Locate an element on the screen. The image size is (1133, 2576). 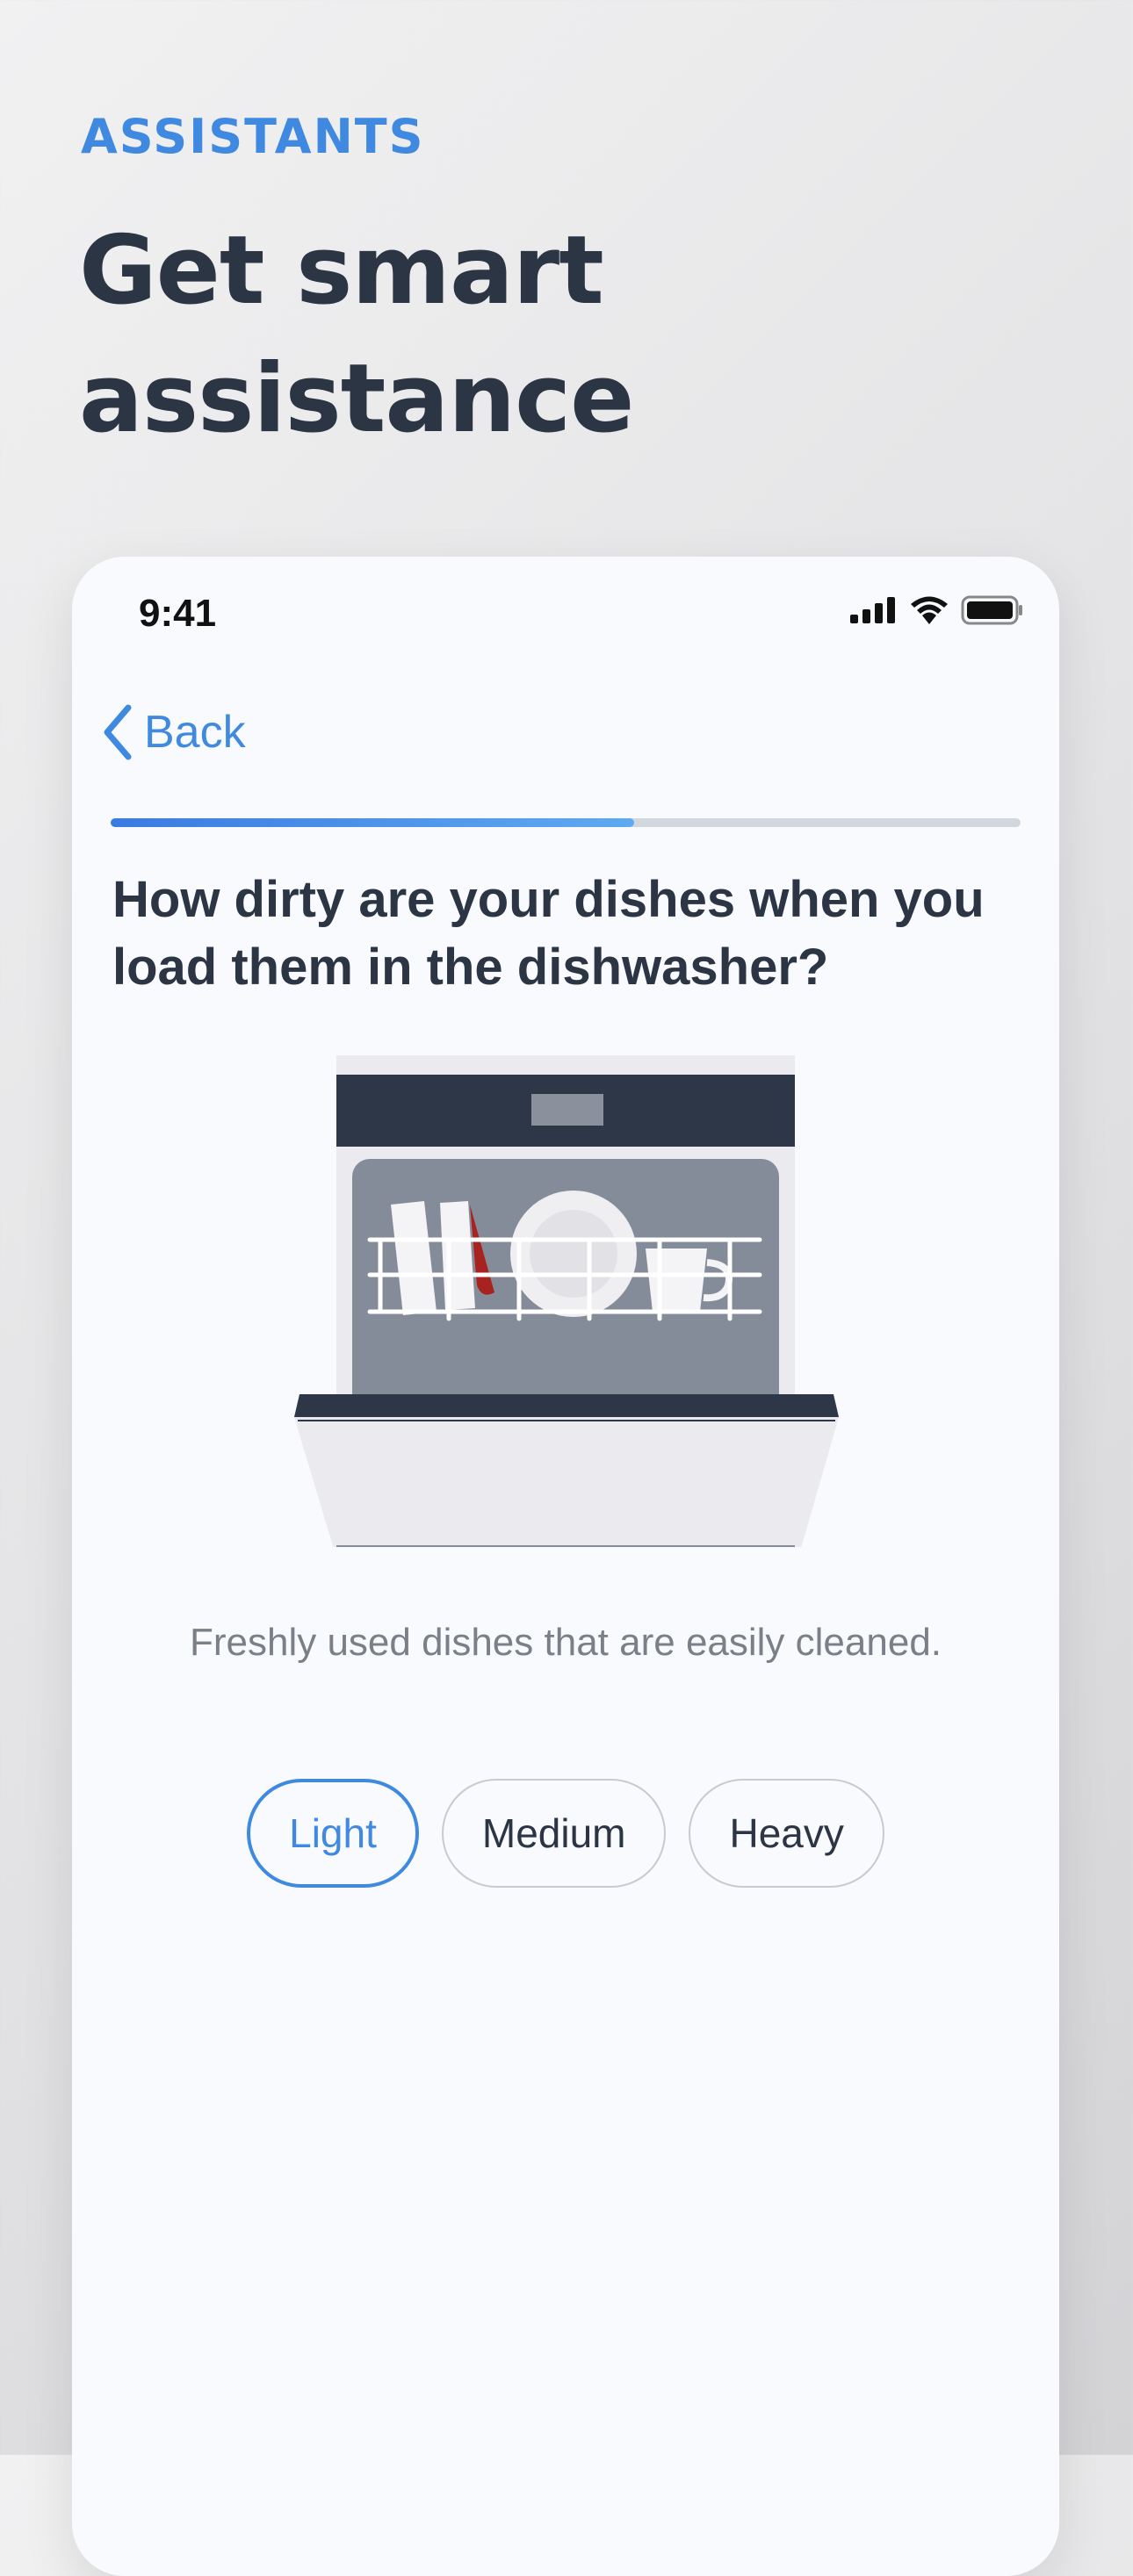
back-label: Back is located at coordinates (195, 732).